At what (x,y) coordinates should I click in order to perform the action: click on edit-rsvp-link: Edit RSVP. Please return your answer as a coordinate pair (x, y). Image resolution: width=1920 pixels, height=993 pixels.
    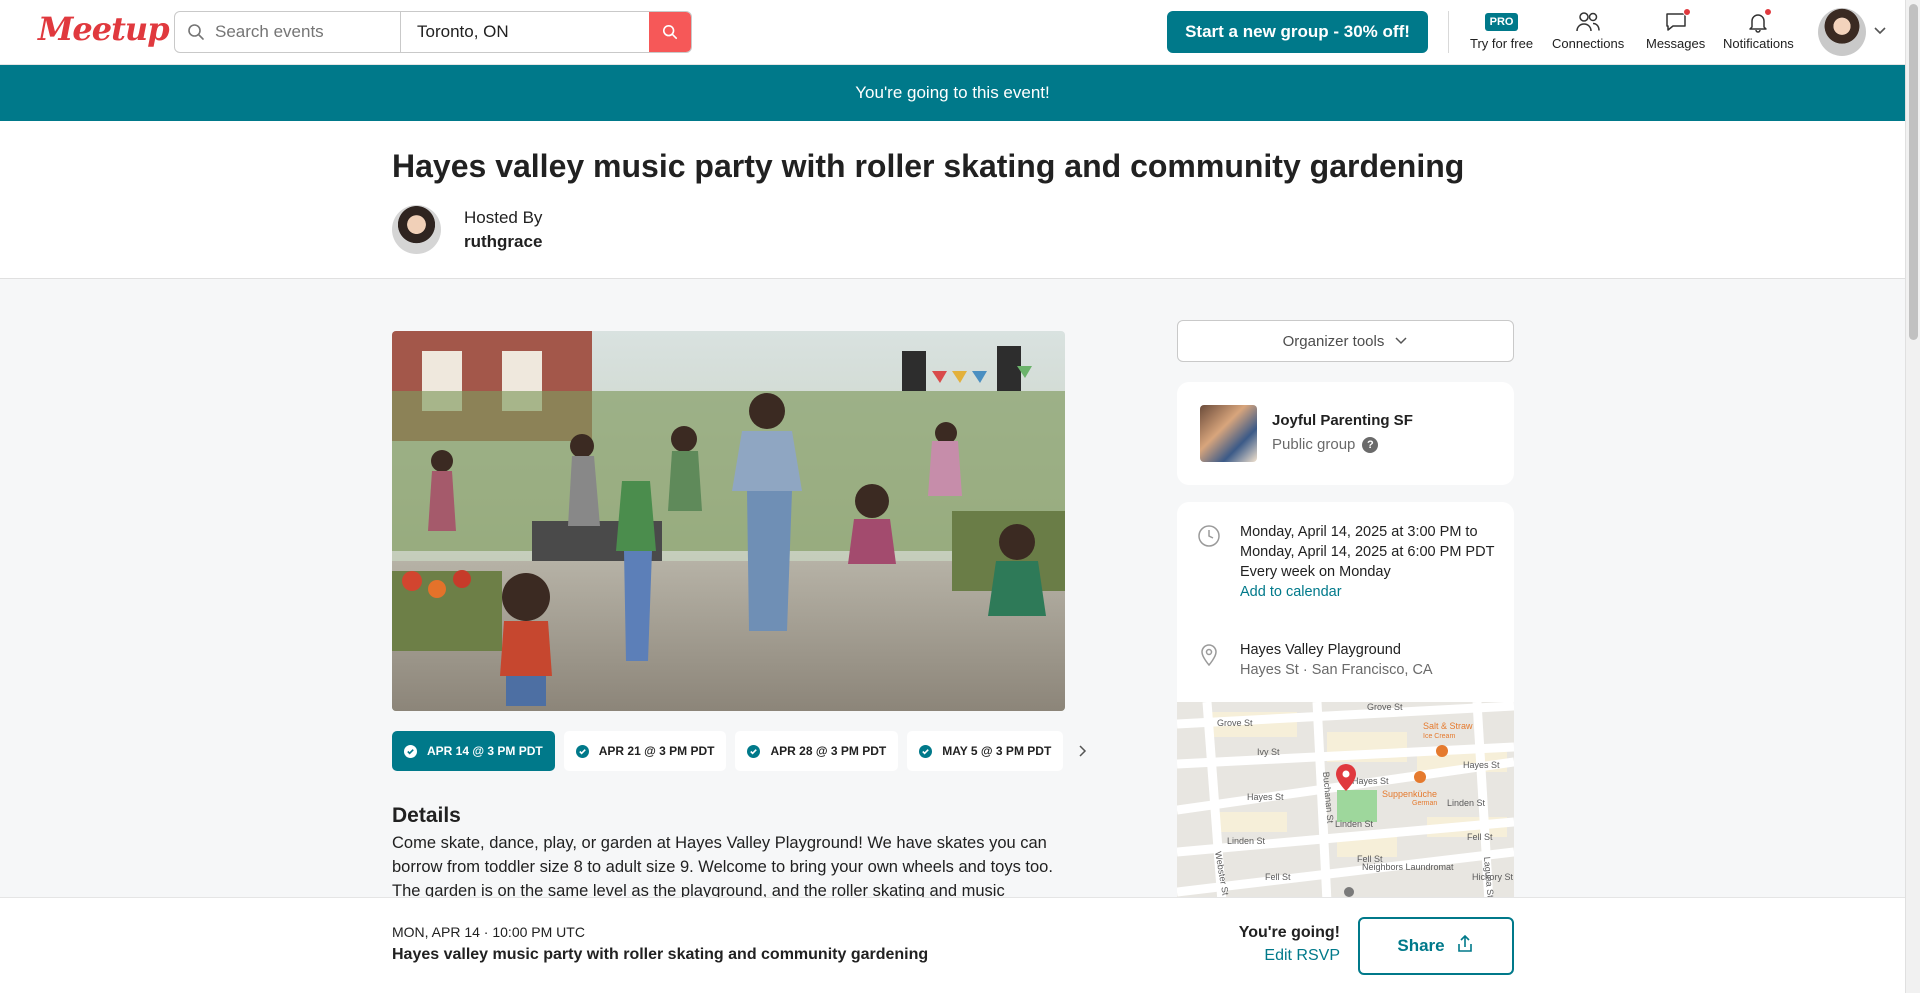
    Looking at the image, I should click on (1285, 956).